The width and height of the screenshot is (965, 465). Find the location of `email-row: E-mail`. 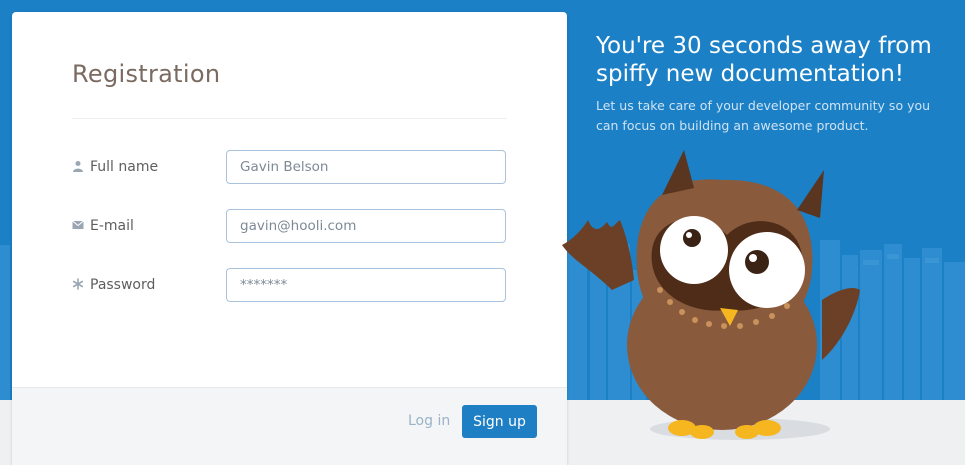

email-row: E-mail is located at coordinates (289, 226).